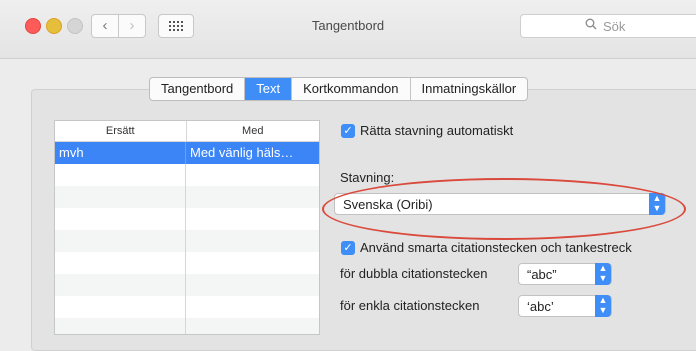  I want to click on autocorrect-checkbox: ✓, so click(348, 131).